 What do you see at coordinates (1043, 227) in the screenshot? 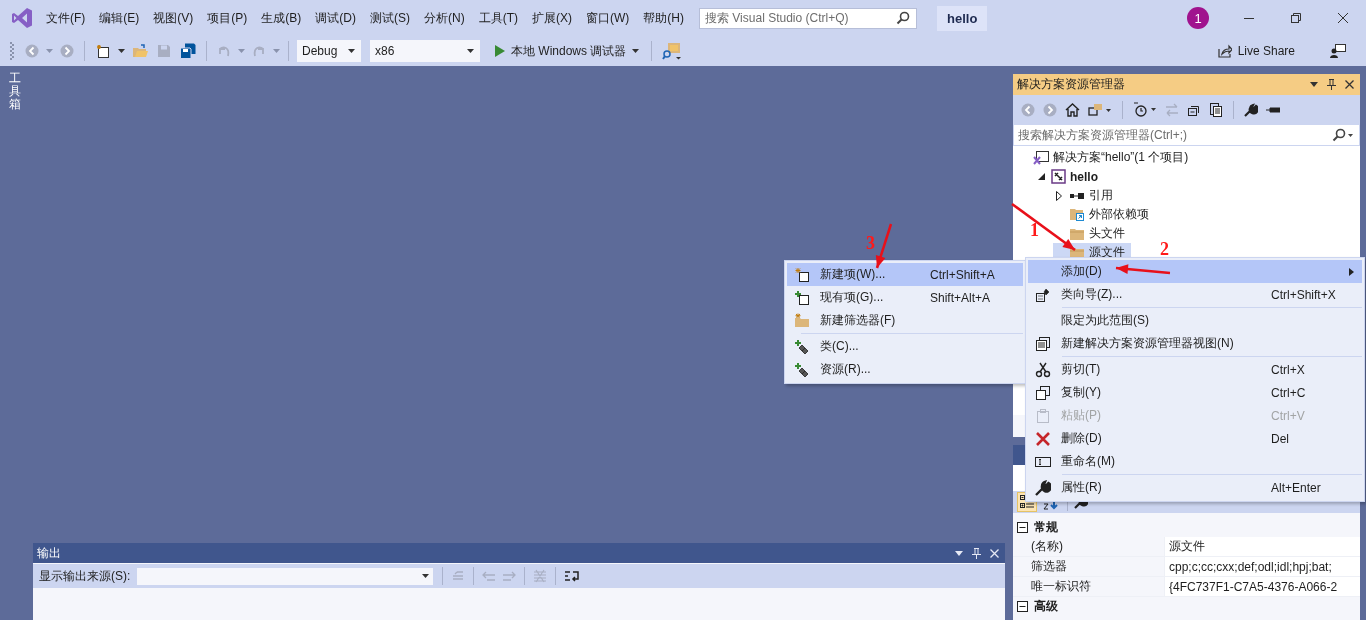
I see `annotation-arrow` at bounding box center [1043, 227].